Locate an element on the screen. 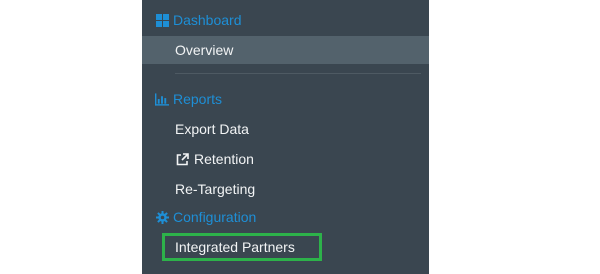 The height and width of the screenshot is (274, 600). sidebar-item-retention-label: Retention is located at coordinates (224, 159).